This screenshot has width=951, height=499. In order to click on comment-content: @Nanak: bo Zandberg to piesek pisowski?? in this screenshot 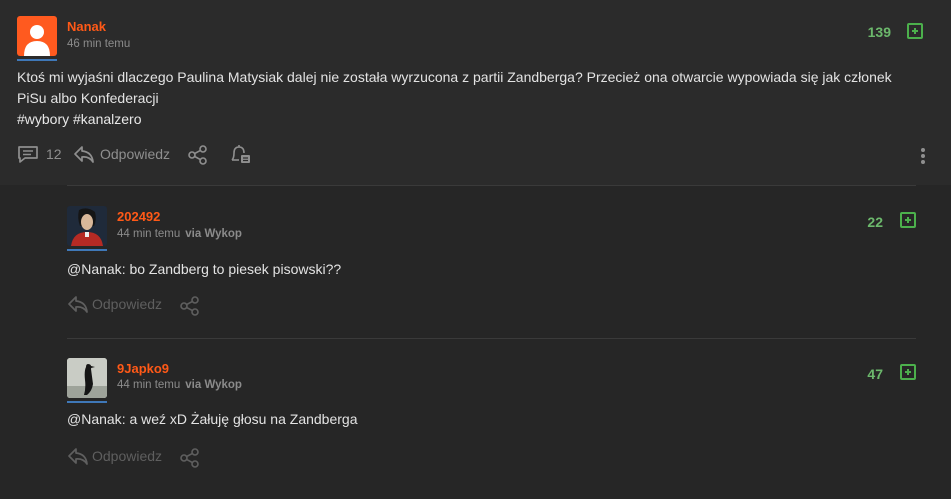, I will do `click(487, 269)`.